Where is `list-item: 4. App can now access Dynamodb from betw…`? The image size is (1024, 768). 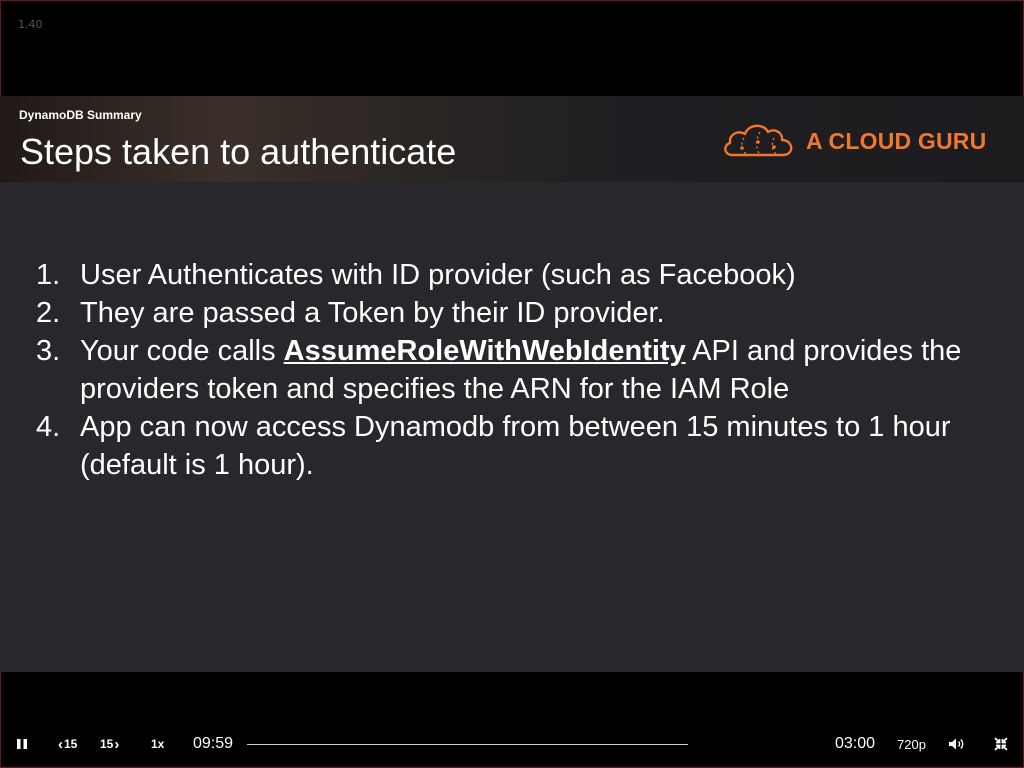
list-item: 4. App can now access Dynamodb from betw… is located at coordinates (516, 446).